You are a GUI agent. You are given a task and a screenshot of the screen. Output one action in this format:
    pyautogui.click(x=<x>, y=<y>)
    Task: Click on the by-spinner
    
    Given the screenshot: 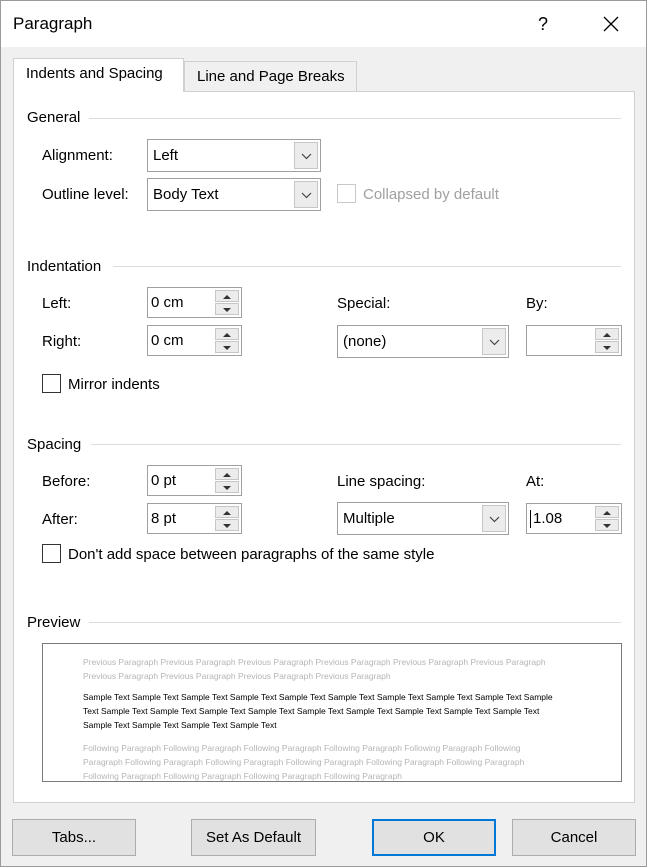 What is the action you would take?
    pyautogui.click(x=574, y=340)
    